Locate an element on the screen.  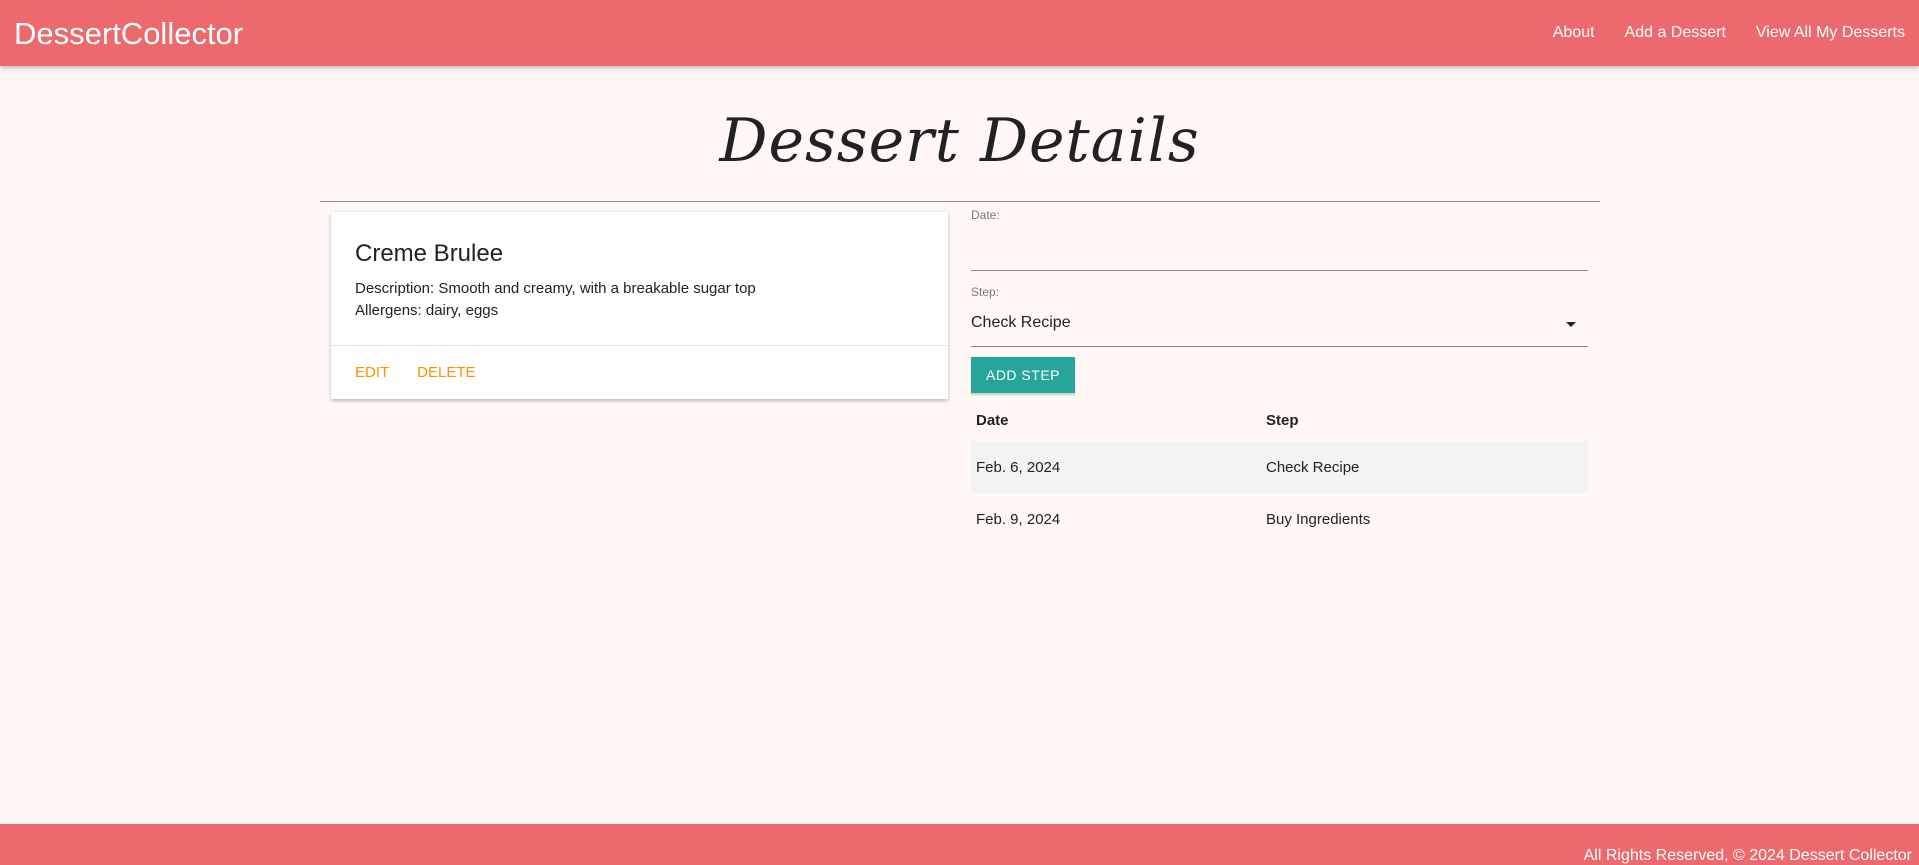
table-header-date: Date is located at coordinates (992, 420).